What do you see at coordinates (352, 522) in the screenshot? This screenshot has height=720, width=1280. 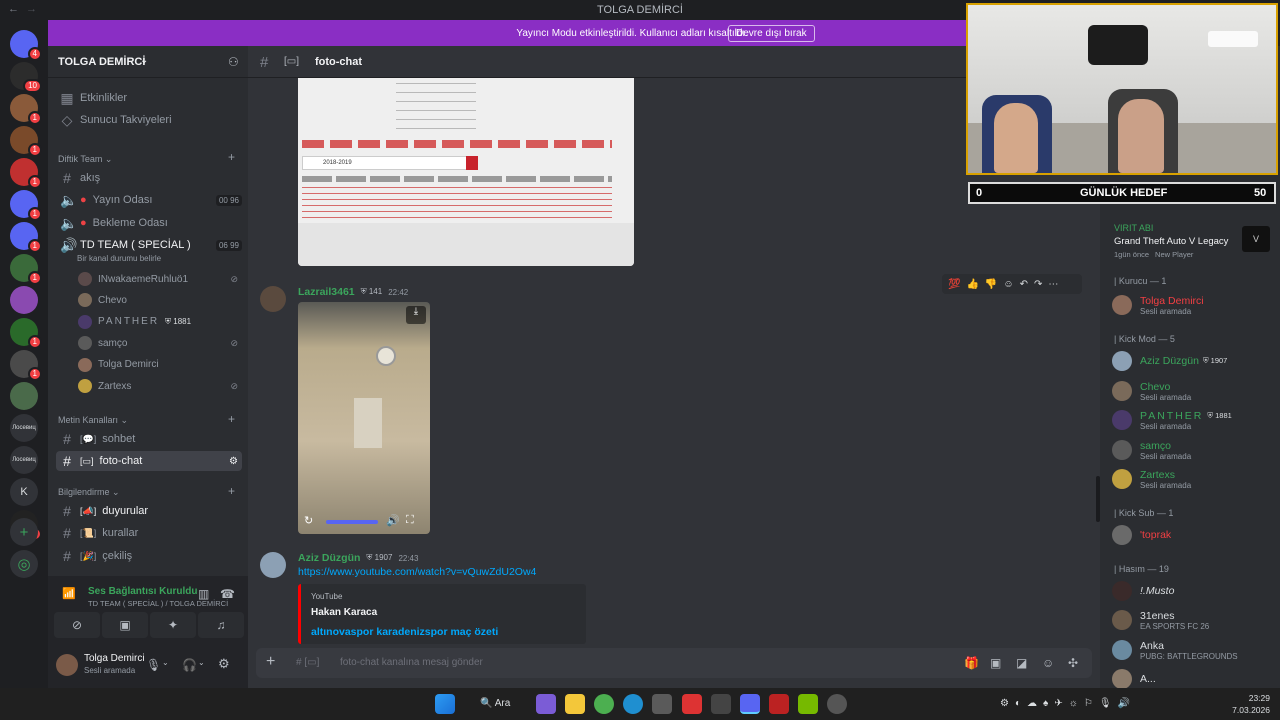 I see `progress-bar` at bounding box center [352, 522].